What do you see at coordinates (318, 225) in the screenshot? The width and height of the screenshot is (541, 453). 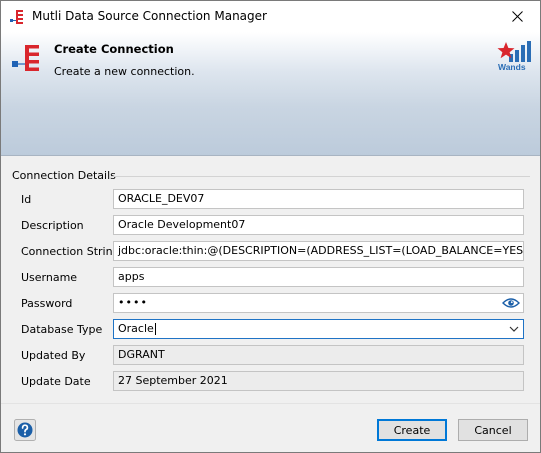 I see `description-field: Oracle Development07` at bounding box center [318, 225].